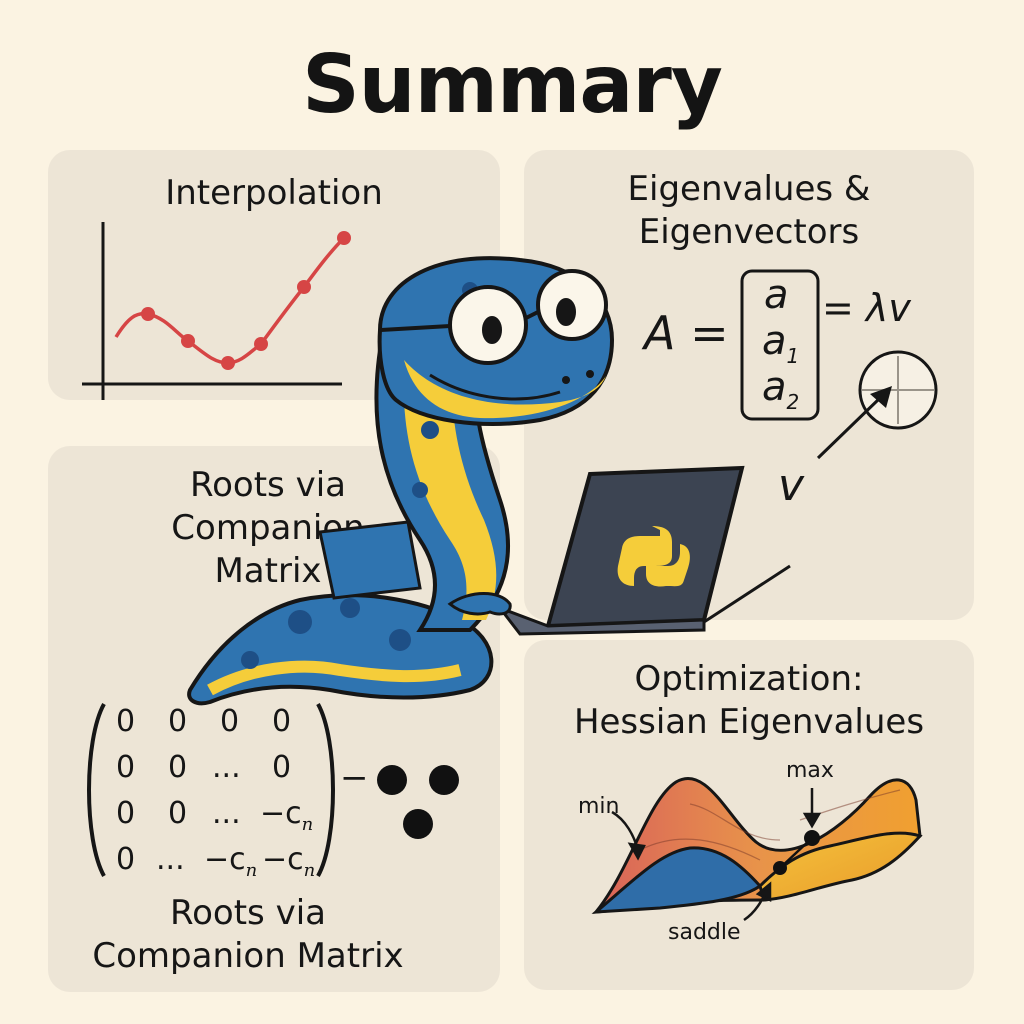 The image size is (1024, 1024). Describe the element at coordinates (781, 343) in the screenshot. I see `matrix-entry-a1: a1` at that location.